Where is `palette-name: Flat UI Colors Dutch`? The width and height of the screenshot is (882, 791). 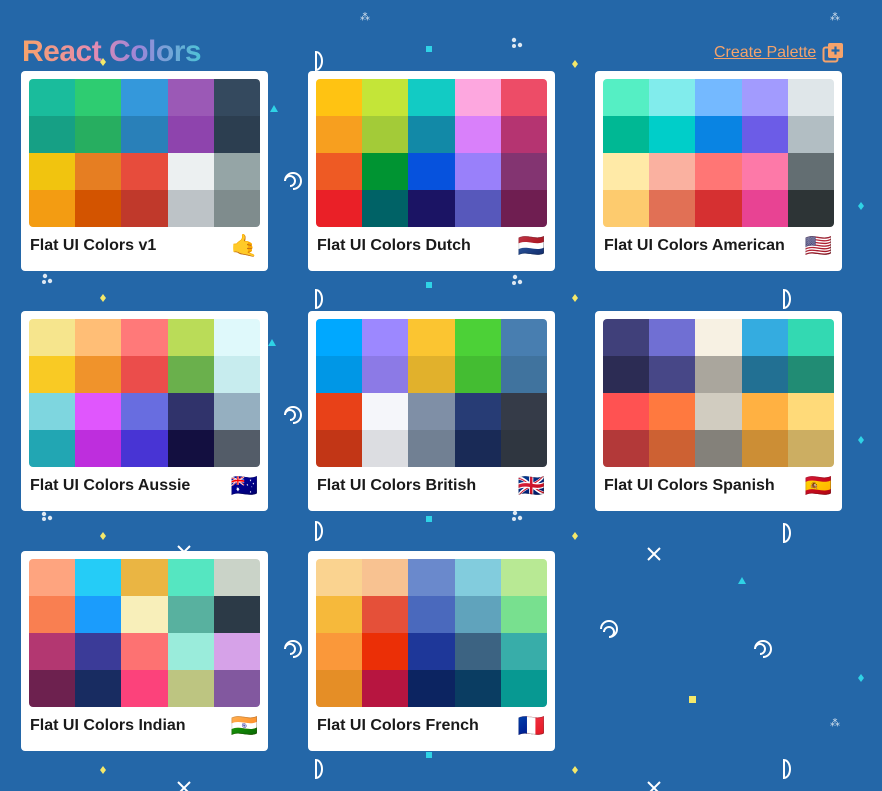 palette-name: Flat UI Colors Dutch is located at coordinates (394, 245).